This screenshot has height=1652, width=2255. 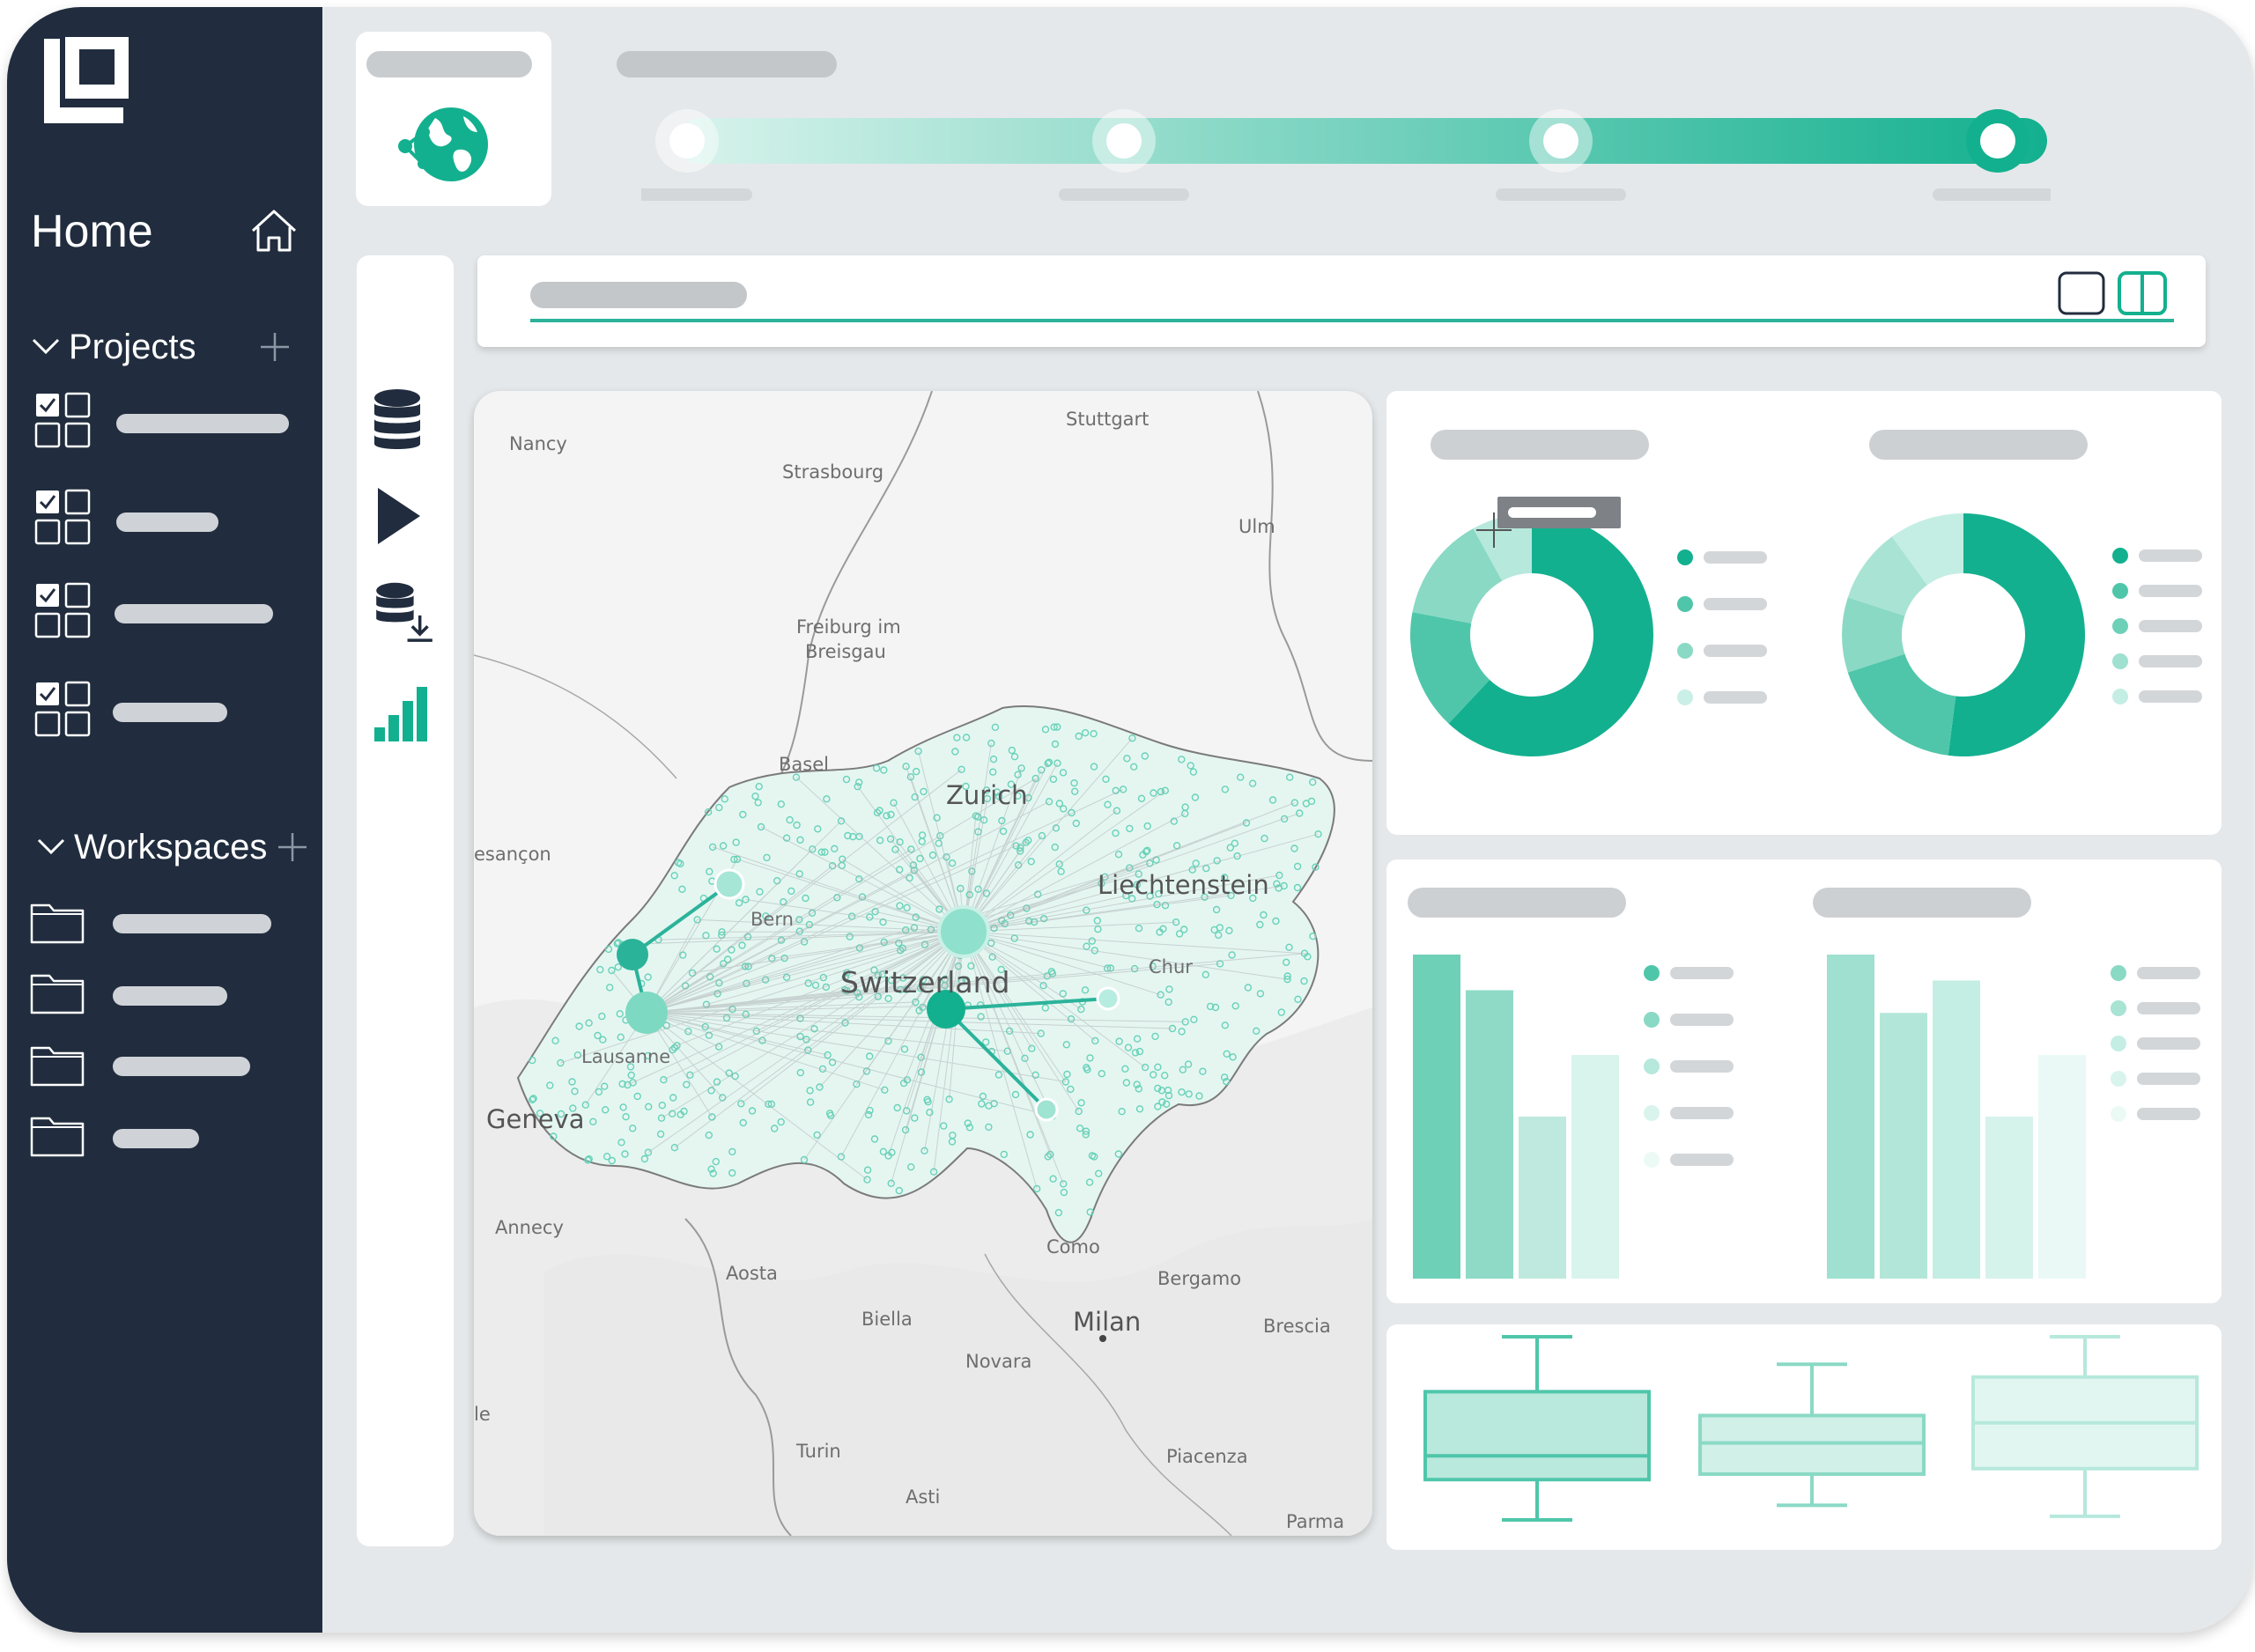 What do you see at coordinates (275, 347) in the screenshot?
I see `add-project-plus-icon` at bounding box center [275, 347].